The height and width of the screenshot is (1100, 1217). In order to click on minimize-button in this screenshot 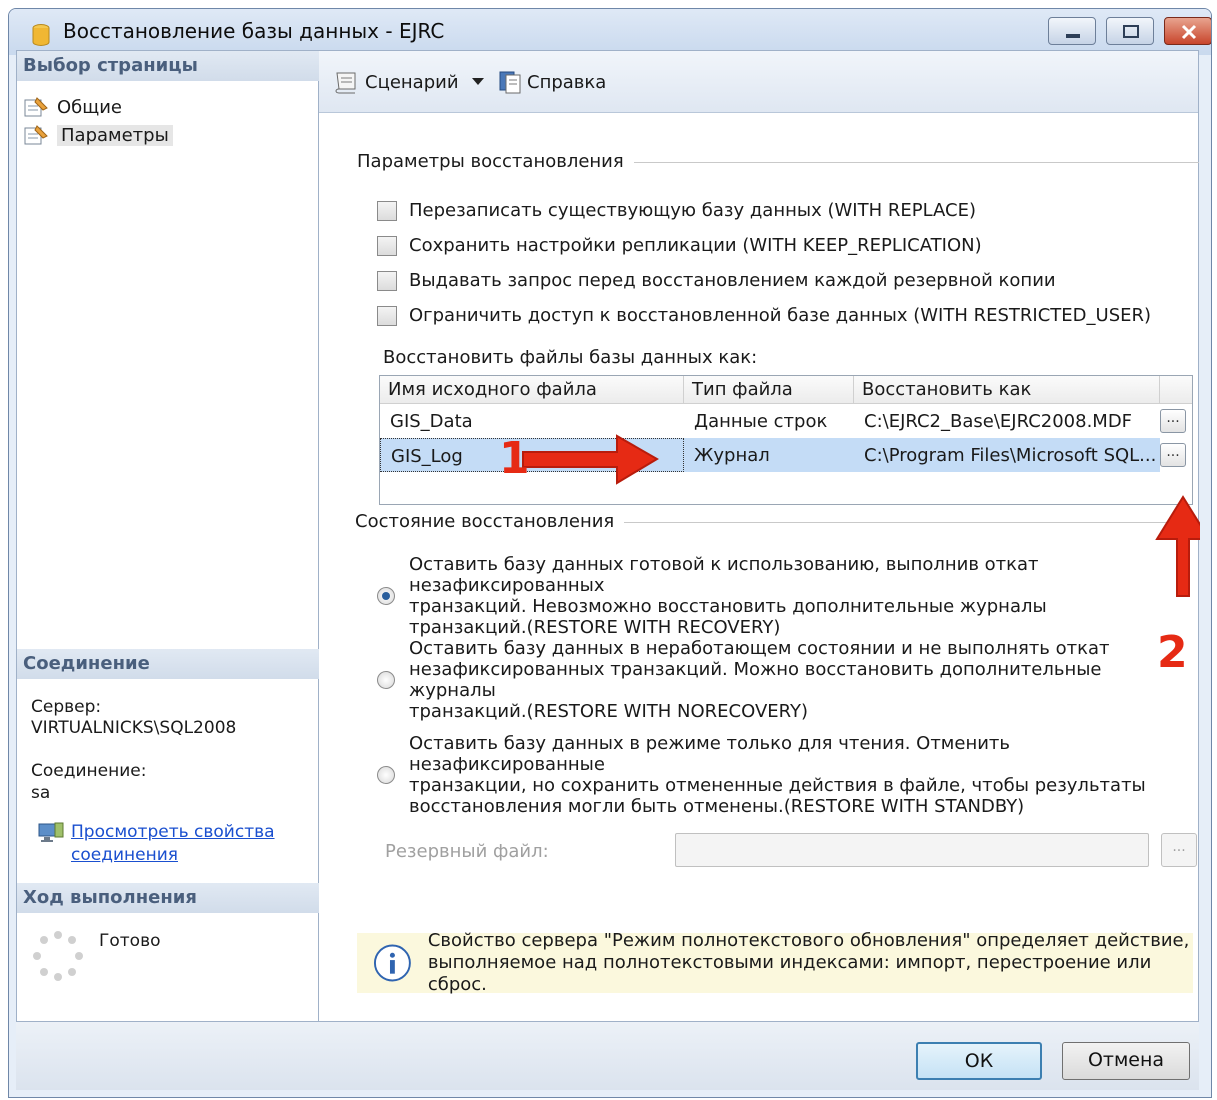, I will do `click(1072, 31)`.